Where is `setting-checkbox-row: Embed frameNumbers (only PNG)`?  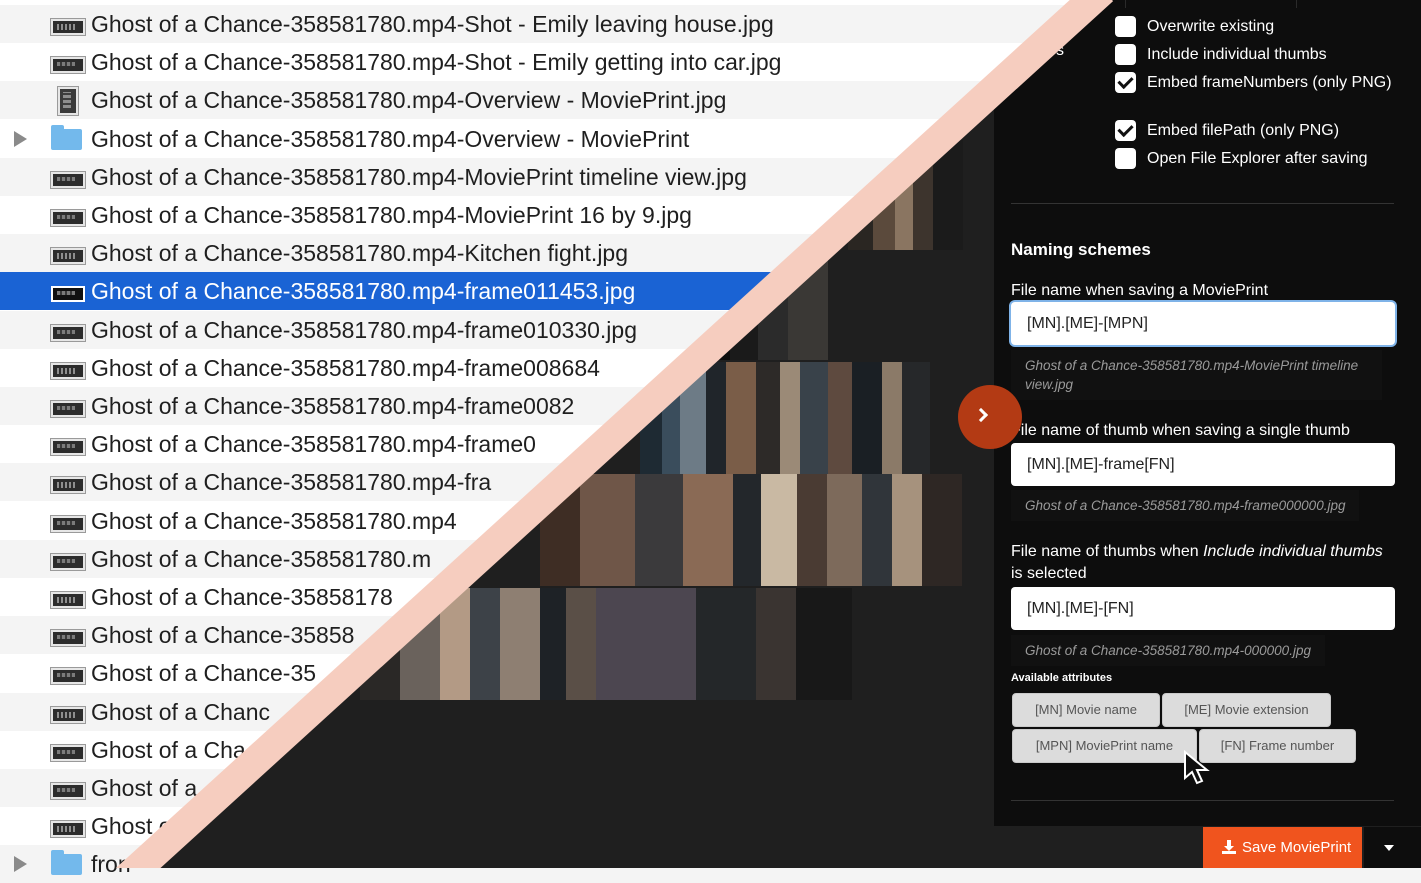
setting-checkbox-row: Embed frameNumbers (only PNG) is located at coordinates (1256, 82).